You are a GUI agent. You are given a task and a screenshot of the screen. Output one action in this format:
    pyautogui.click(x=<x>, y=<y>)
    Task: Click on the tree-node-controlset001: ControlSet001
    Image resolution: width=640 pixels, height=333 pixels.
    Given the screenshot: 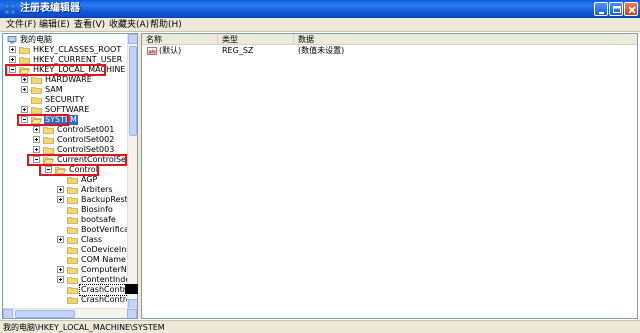 What is the action you would take?
    pyautogui.click(x=65, y=130)
    